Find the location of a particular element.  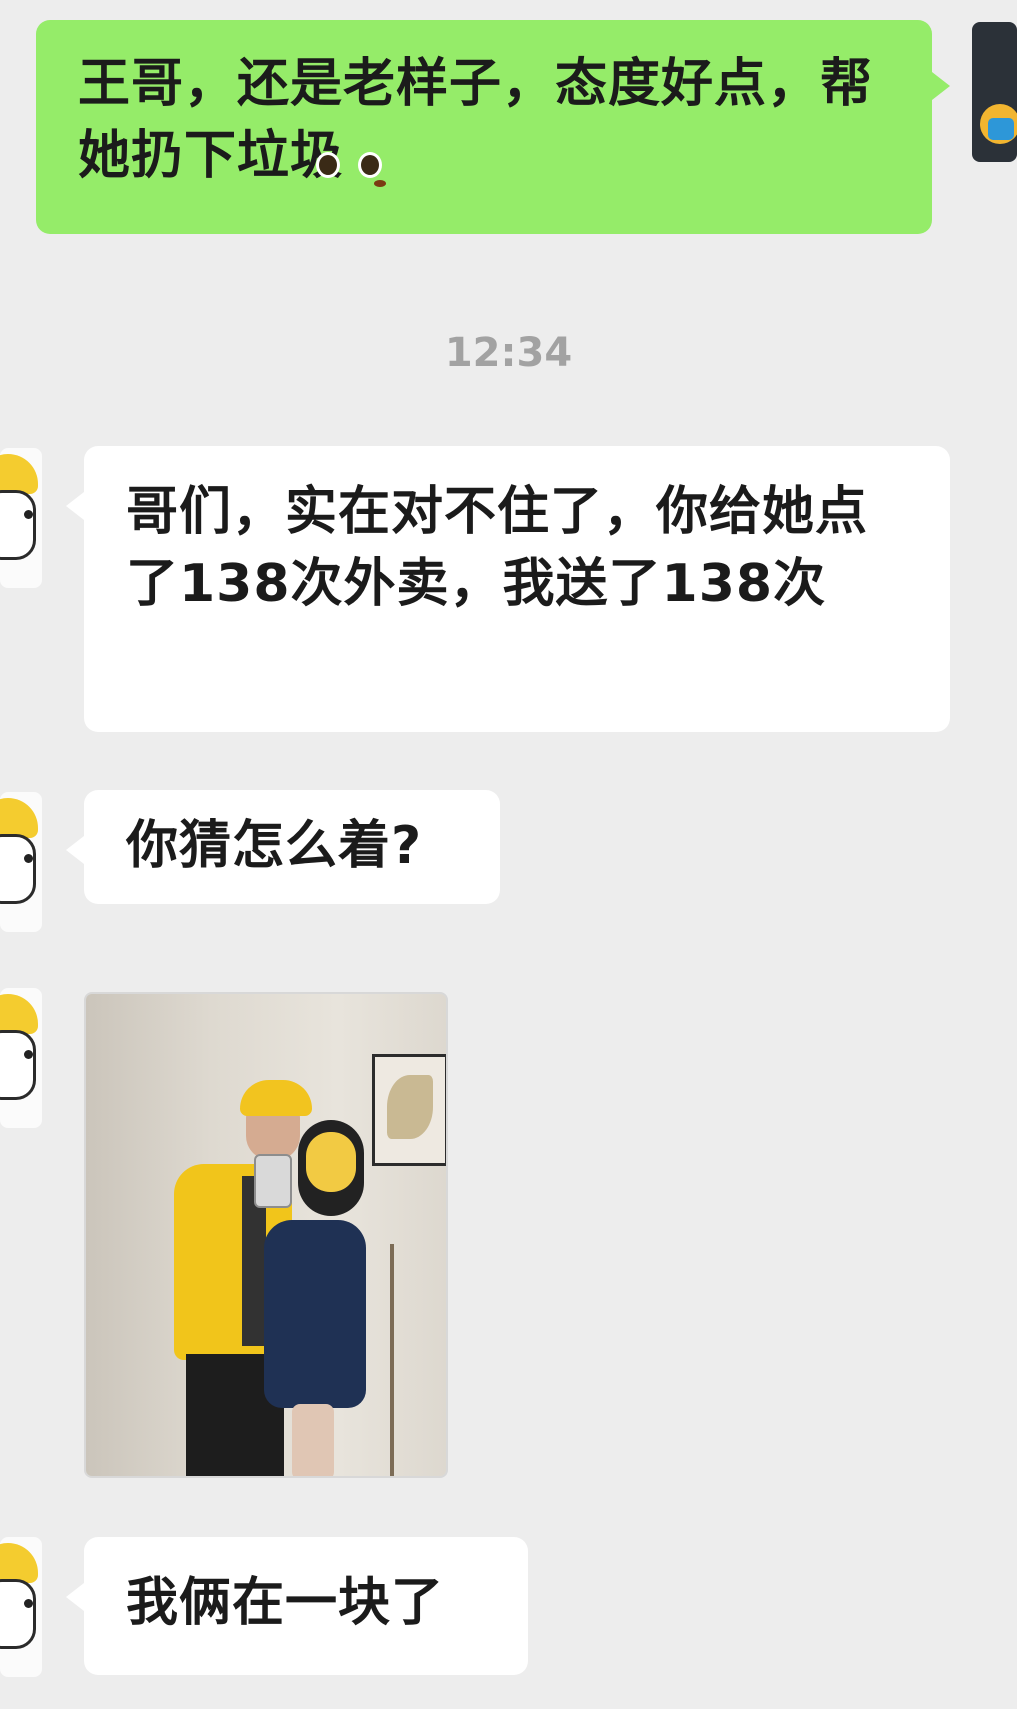

wall-art-frame is located at coordinates (409, 1110).